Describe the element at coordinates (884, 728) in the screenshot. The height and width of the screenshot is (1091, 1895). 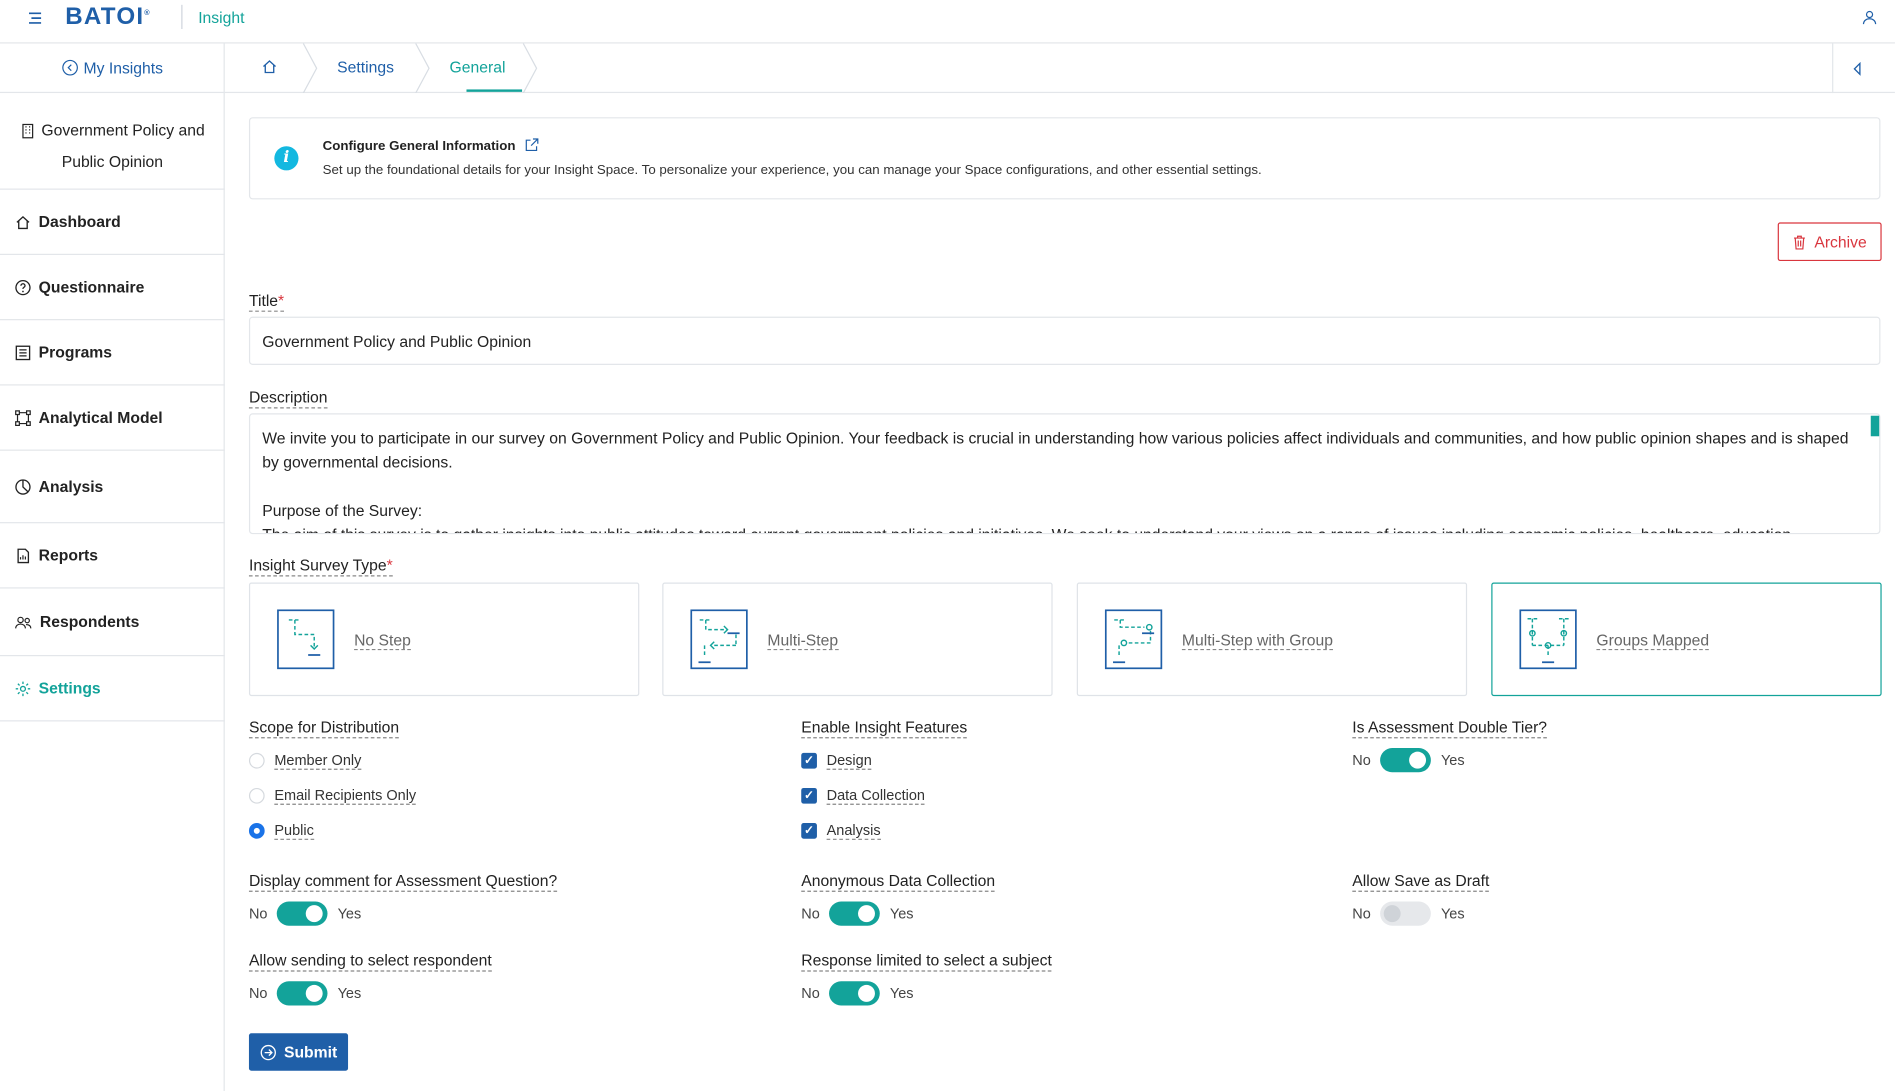
I see `features-label: Enable Insight Features` at that location.